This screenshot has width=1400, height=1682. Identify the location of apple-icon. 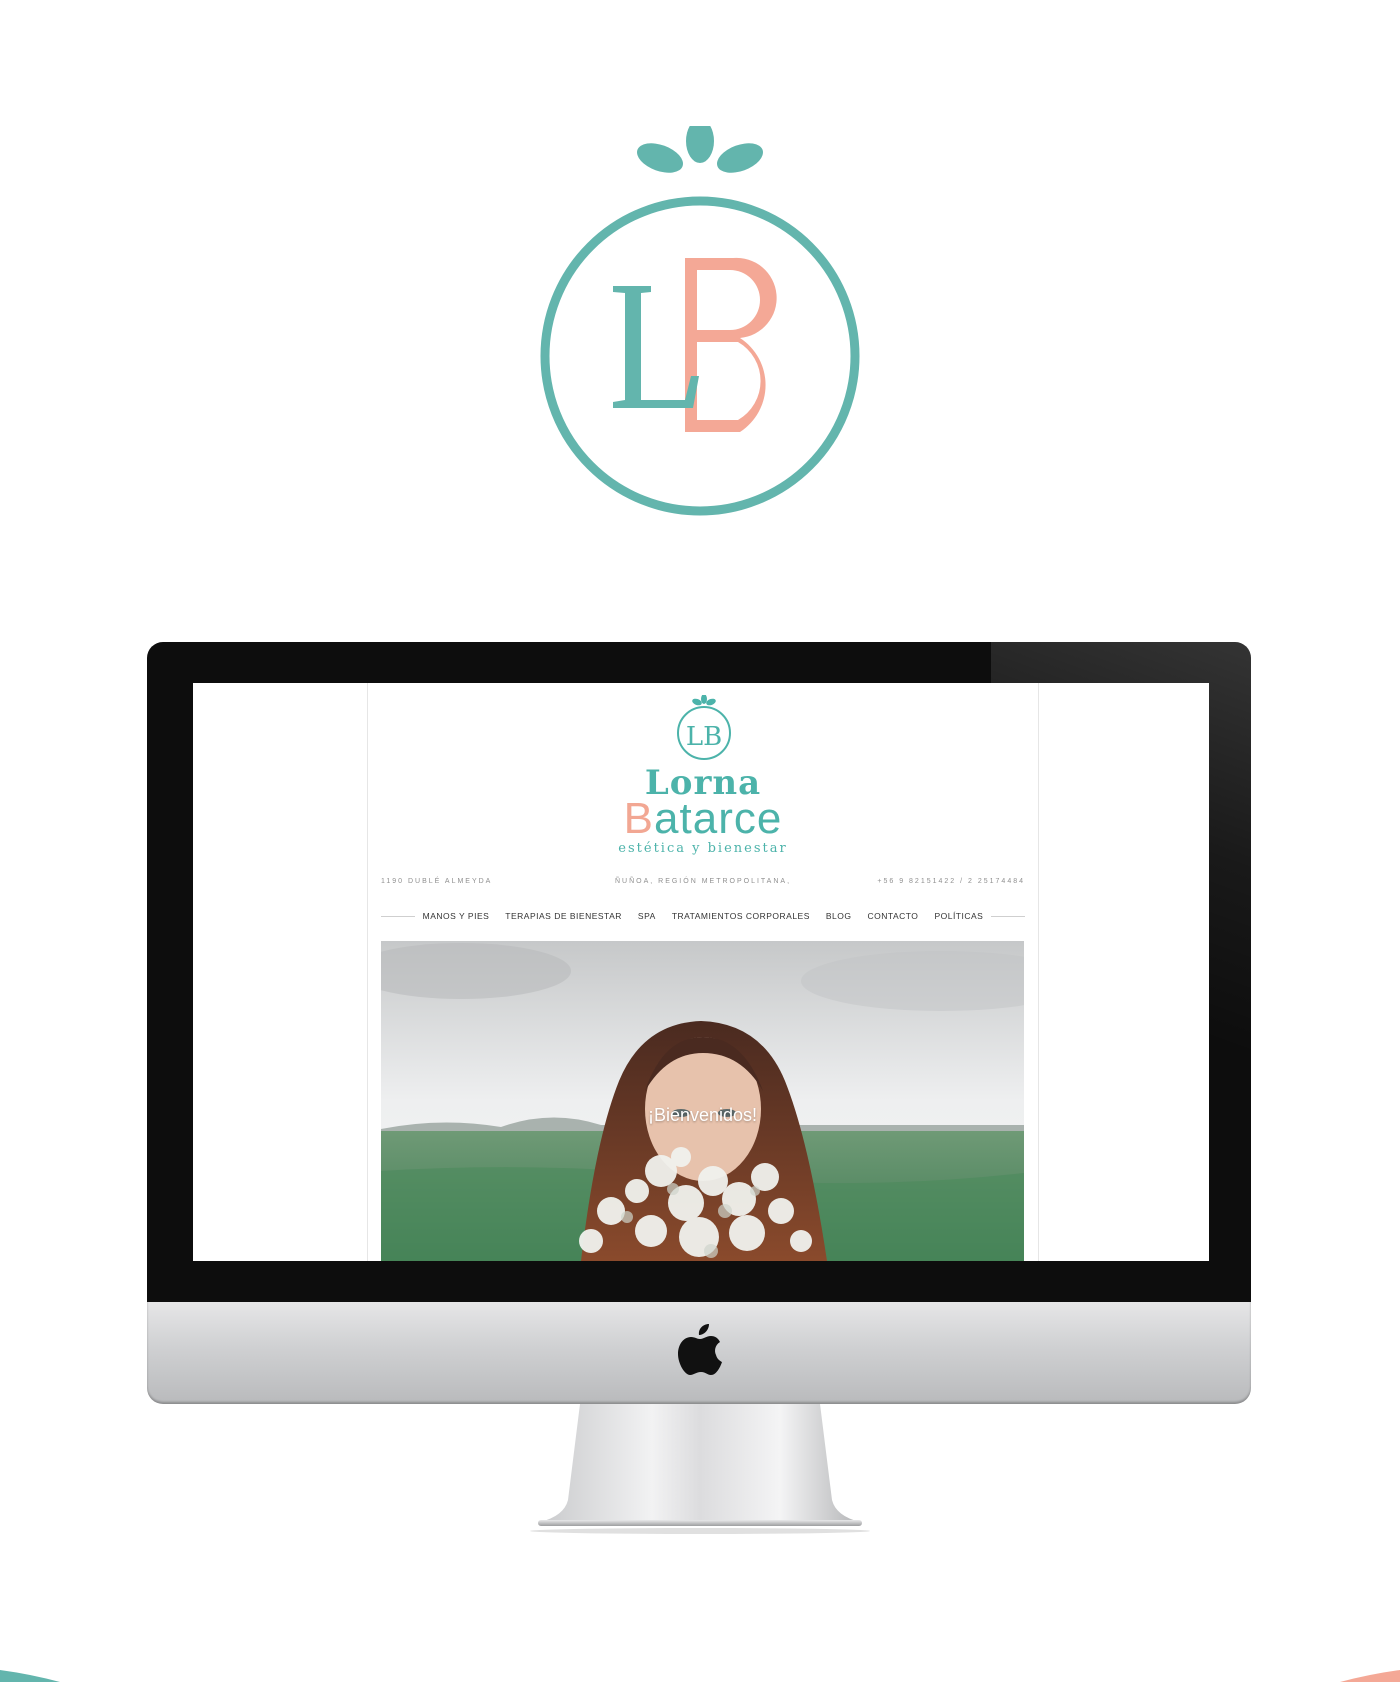
(700, 1349).